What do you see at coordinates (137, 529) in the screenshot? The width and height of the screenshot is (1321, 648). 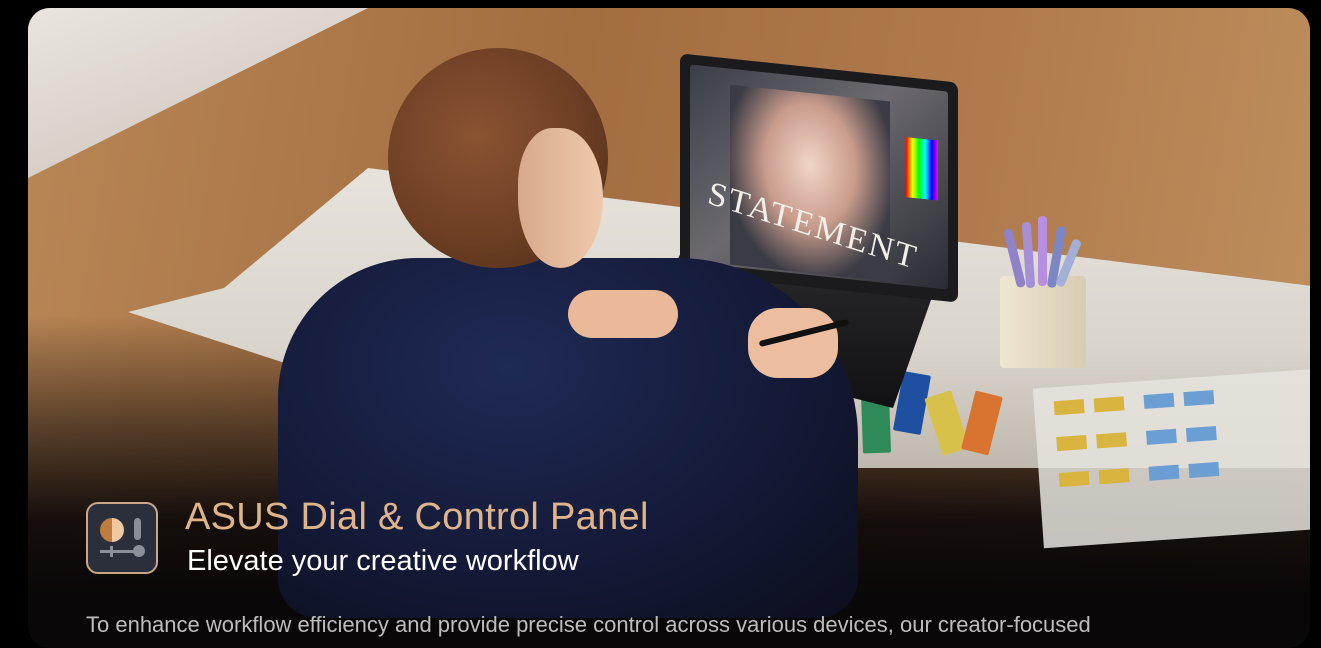 I see `slider-icon` at bounding box center [137, 529].